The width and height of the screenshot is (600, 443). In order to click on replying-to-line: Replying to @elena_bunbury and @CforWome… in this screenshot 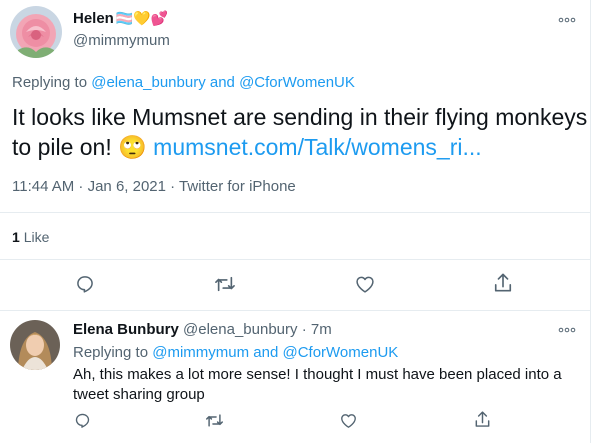, I will do `click(183, 82)`.